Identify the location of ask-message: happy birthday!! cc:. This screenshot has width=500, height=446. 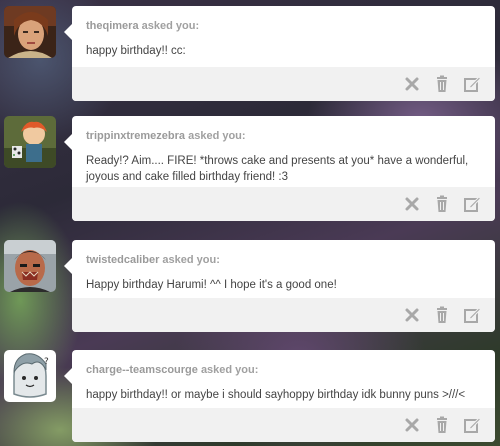
(136, 51).